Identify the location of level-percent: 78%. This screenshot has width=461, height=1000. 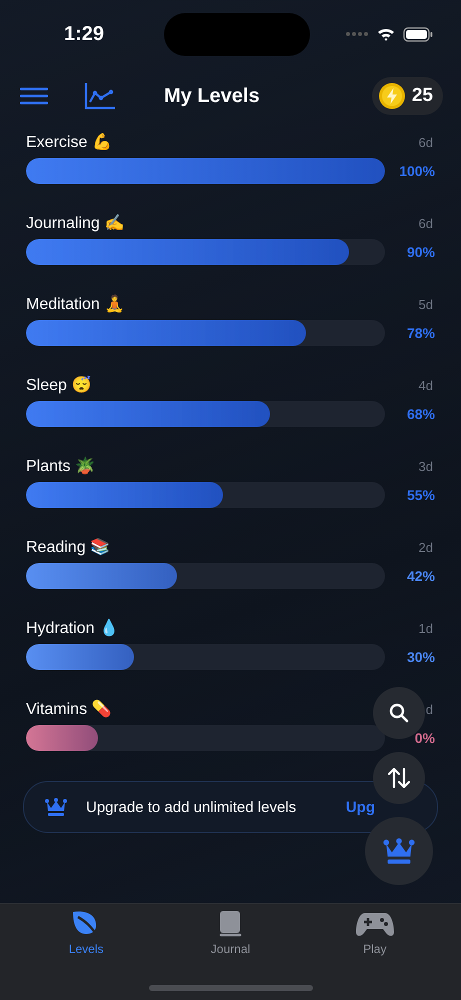
(420, 333).